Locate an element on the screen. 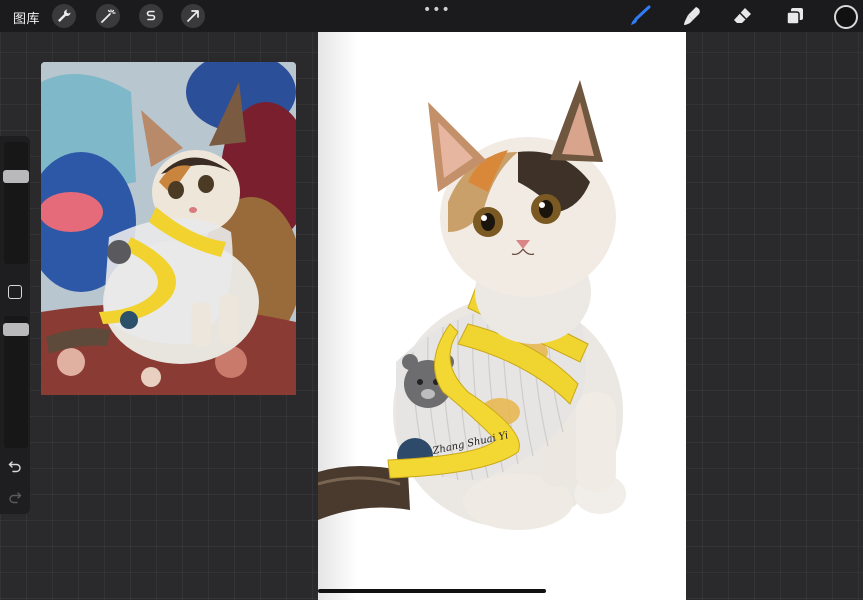 The image size is (863, 600). magic-wand-icon is located at coordinates (108, 16).